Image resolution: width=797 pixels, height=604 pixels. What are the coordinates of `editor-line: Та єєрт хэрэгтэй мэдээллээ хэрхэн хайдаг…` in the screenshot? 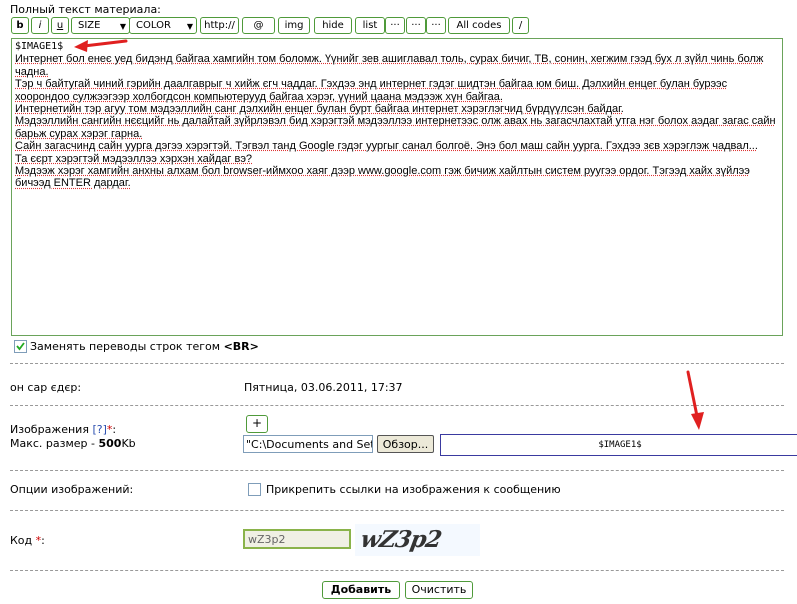 It's located at (134, 158).